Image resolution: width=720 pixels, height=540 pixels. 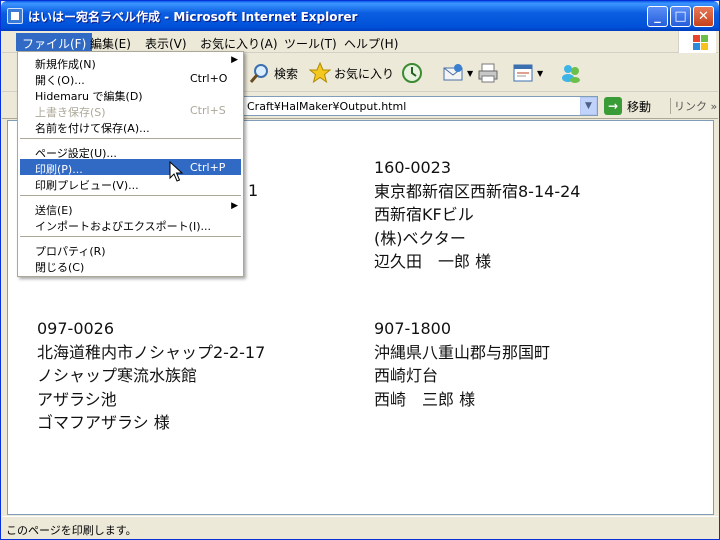 I want to click on close-icon: ✕, so click(x=703, y=16).